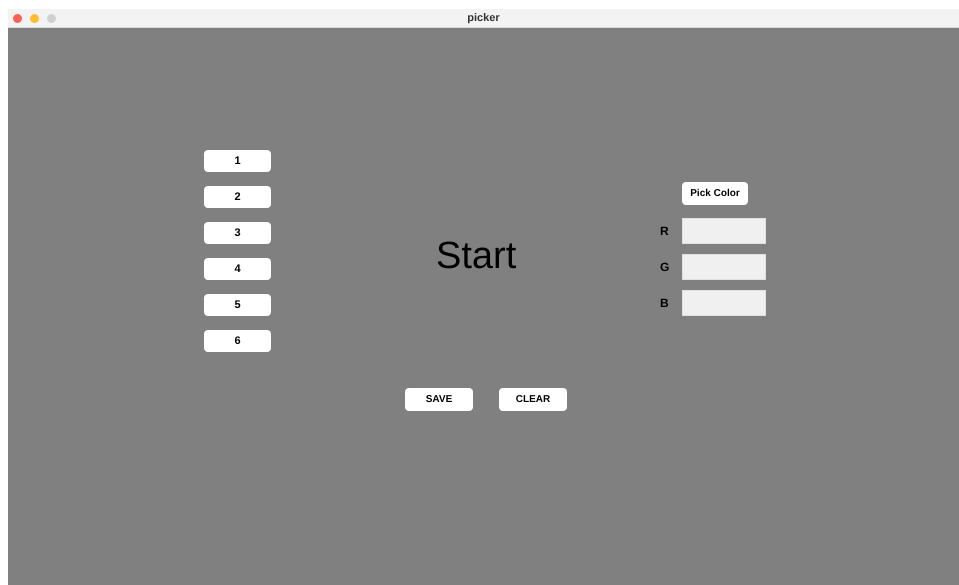  Describe the element at coordinates (237, 341) in the screenshot. I see `number-button: 6` at that location.